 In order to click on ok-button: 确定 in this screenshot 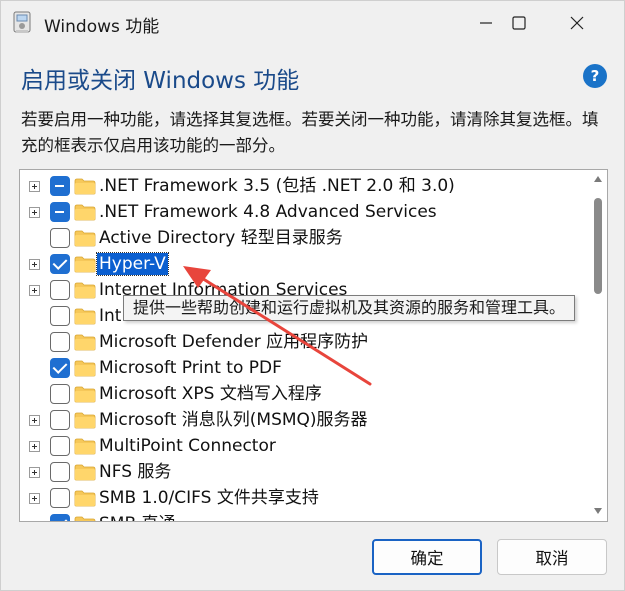, I will do `click(427, 557)`.